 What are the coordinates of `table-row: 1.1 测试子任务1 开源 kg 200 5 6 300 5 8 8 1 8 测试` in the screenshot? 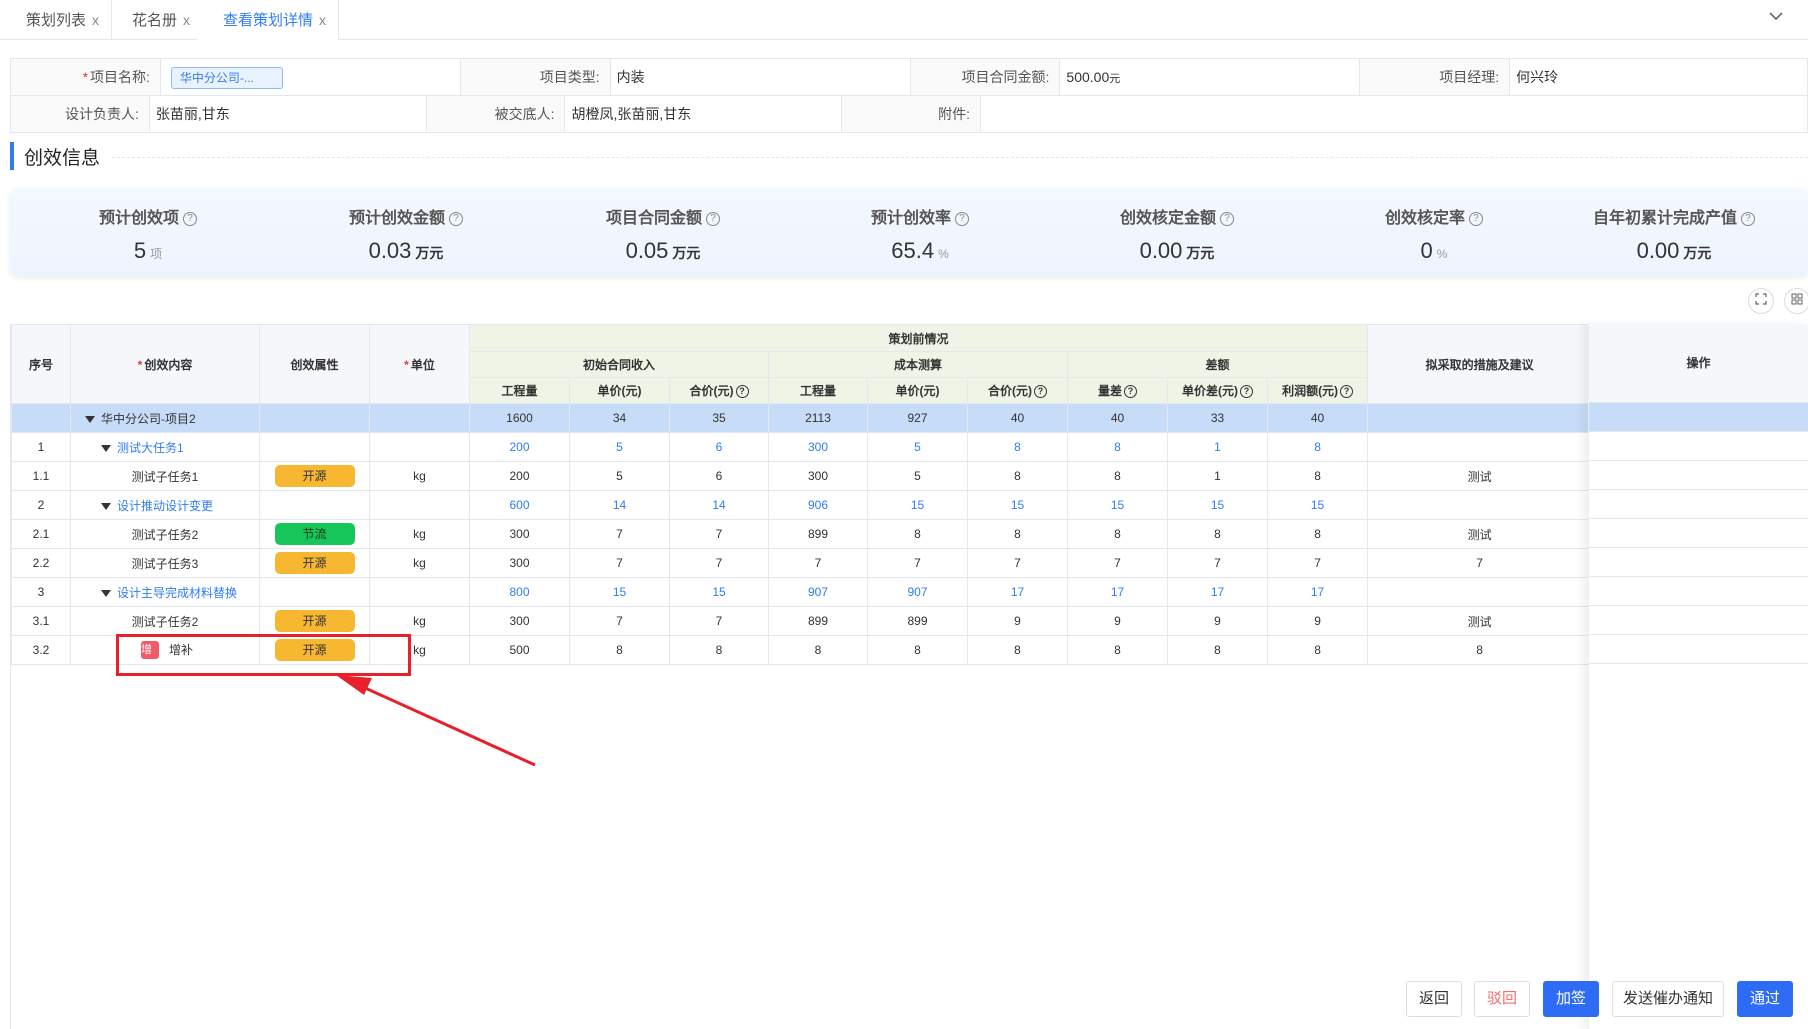 It's located at (802, 476).